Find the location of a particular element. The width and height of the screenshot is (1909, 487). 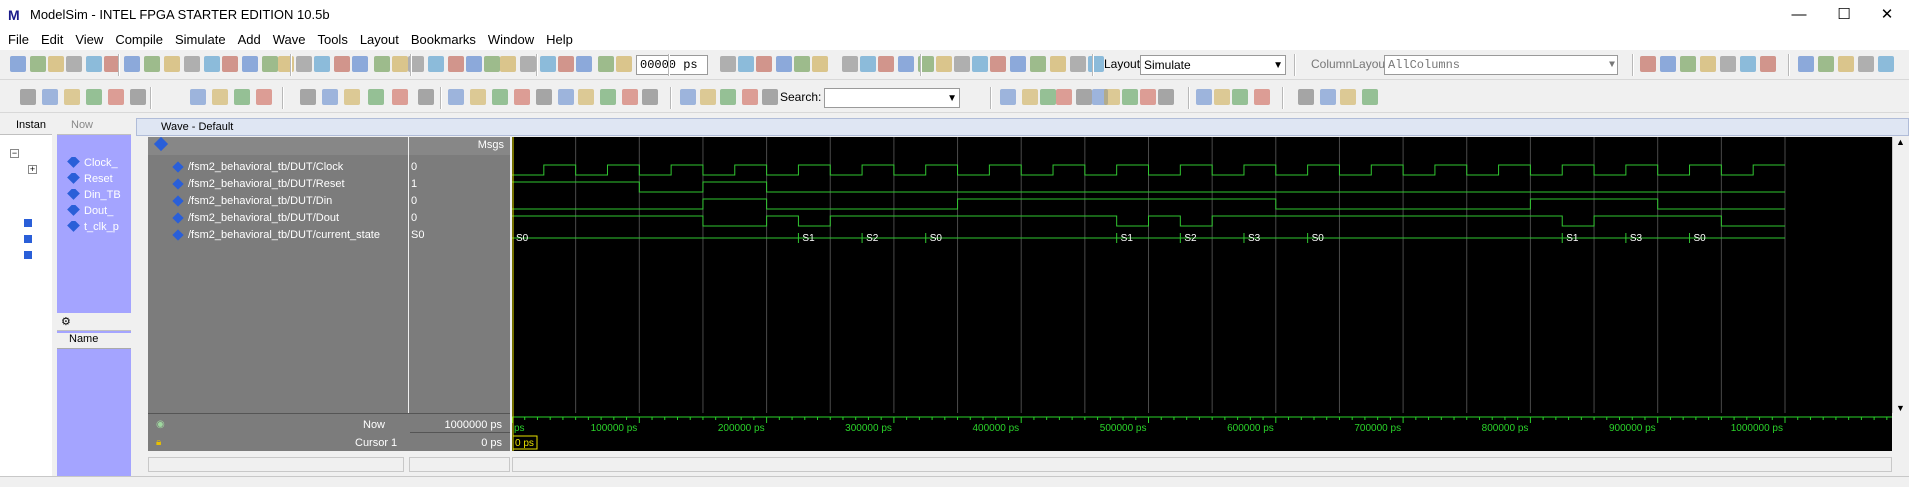

minimize-button: — is located at coordinates (1799, 15).